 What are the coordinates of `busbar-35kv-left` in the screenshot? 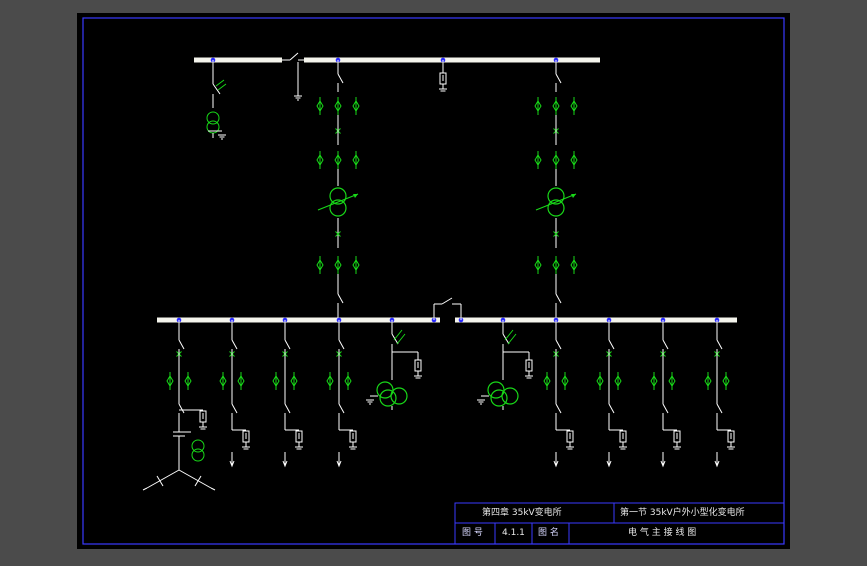 It's located at (238, 60).